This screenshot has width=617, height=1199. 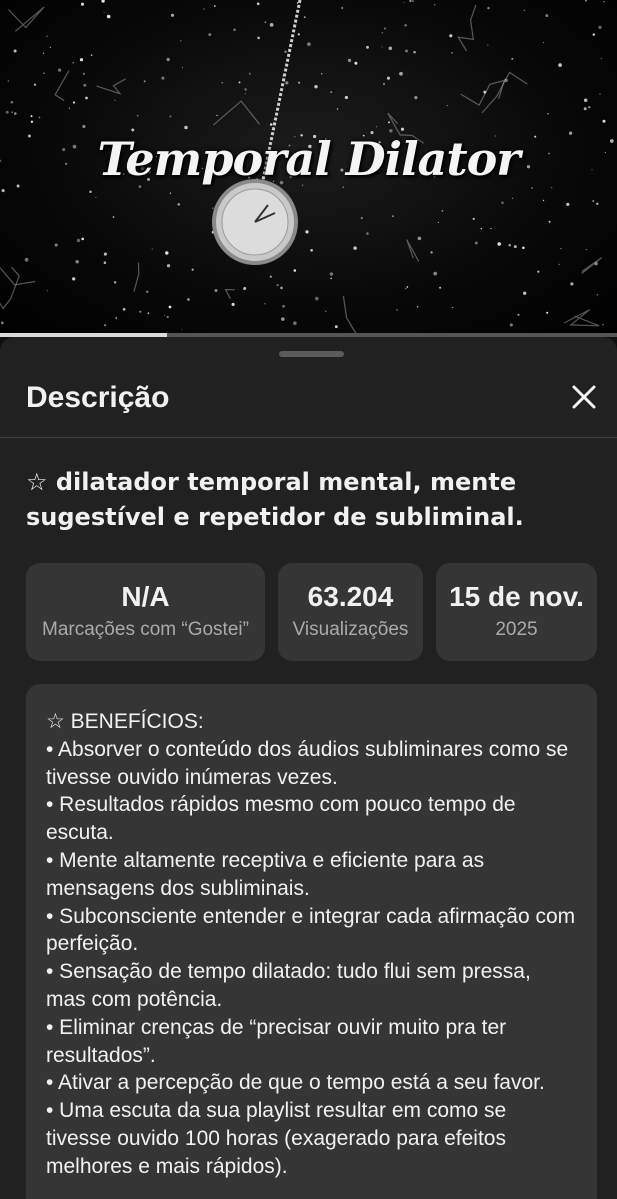 What do you see at coordinates (145, 629) in the screenshot?
I see `likes-label: Marcações com “Gostei”` at bounding box center [145, 629].